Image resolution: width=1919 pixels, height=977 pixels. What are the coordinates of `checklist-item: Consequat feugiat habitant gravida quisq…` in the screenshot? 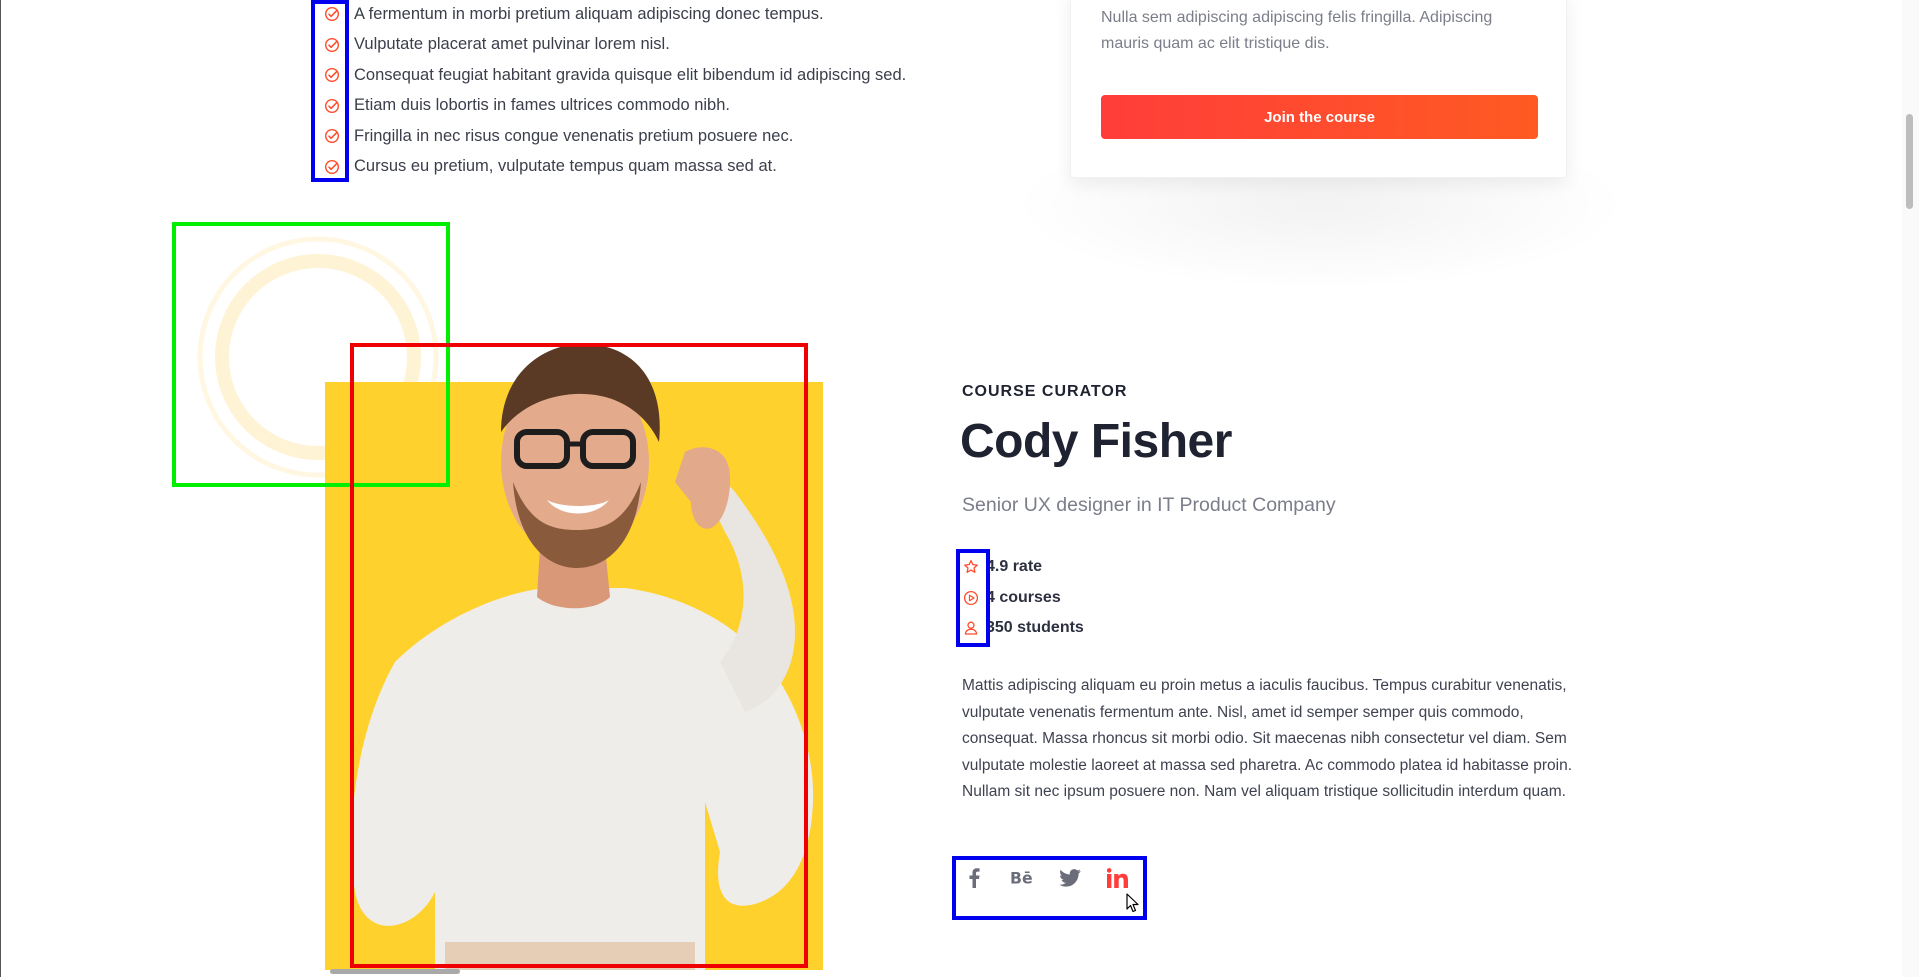 It's located at (613, 75).